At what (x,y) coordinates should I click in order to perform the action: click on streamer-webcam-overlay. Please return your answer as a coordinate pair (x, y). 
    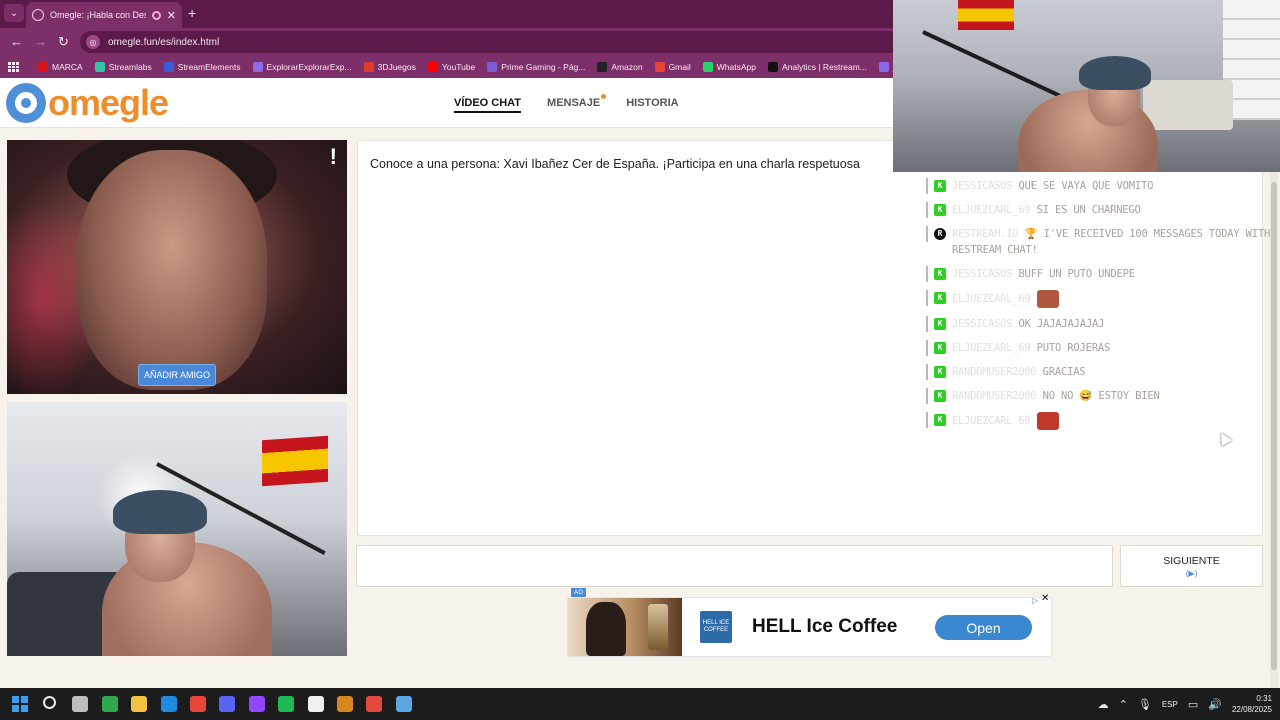
    Looking at the image, I should click on (1086, 86).